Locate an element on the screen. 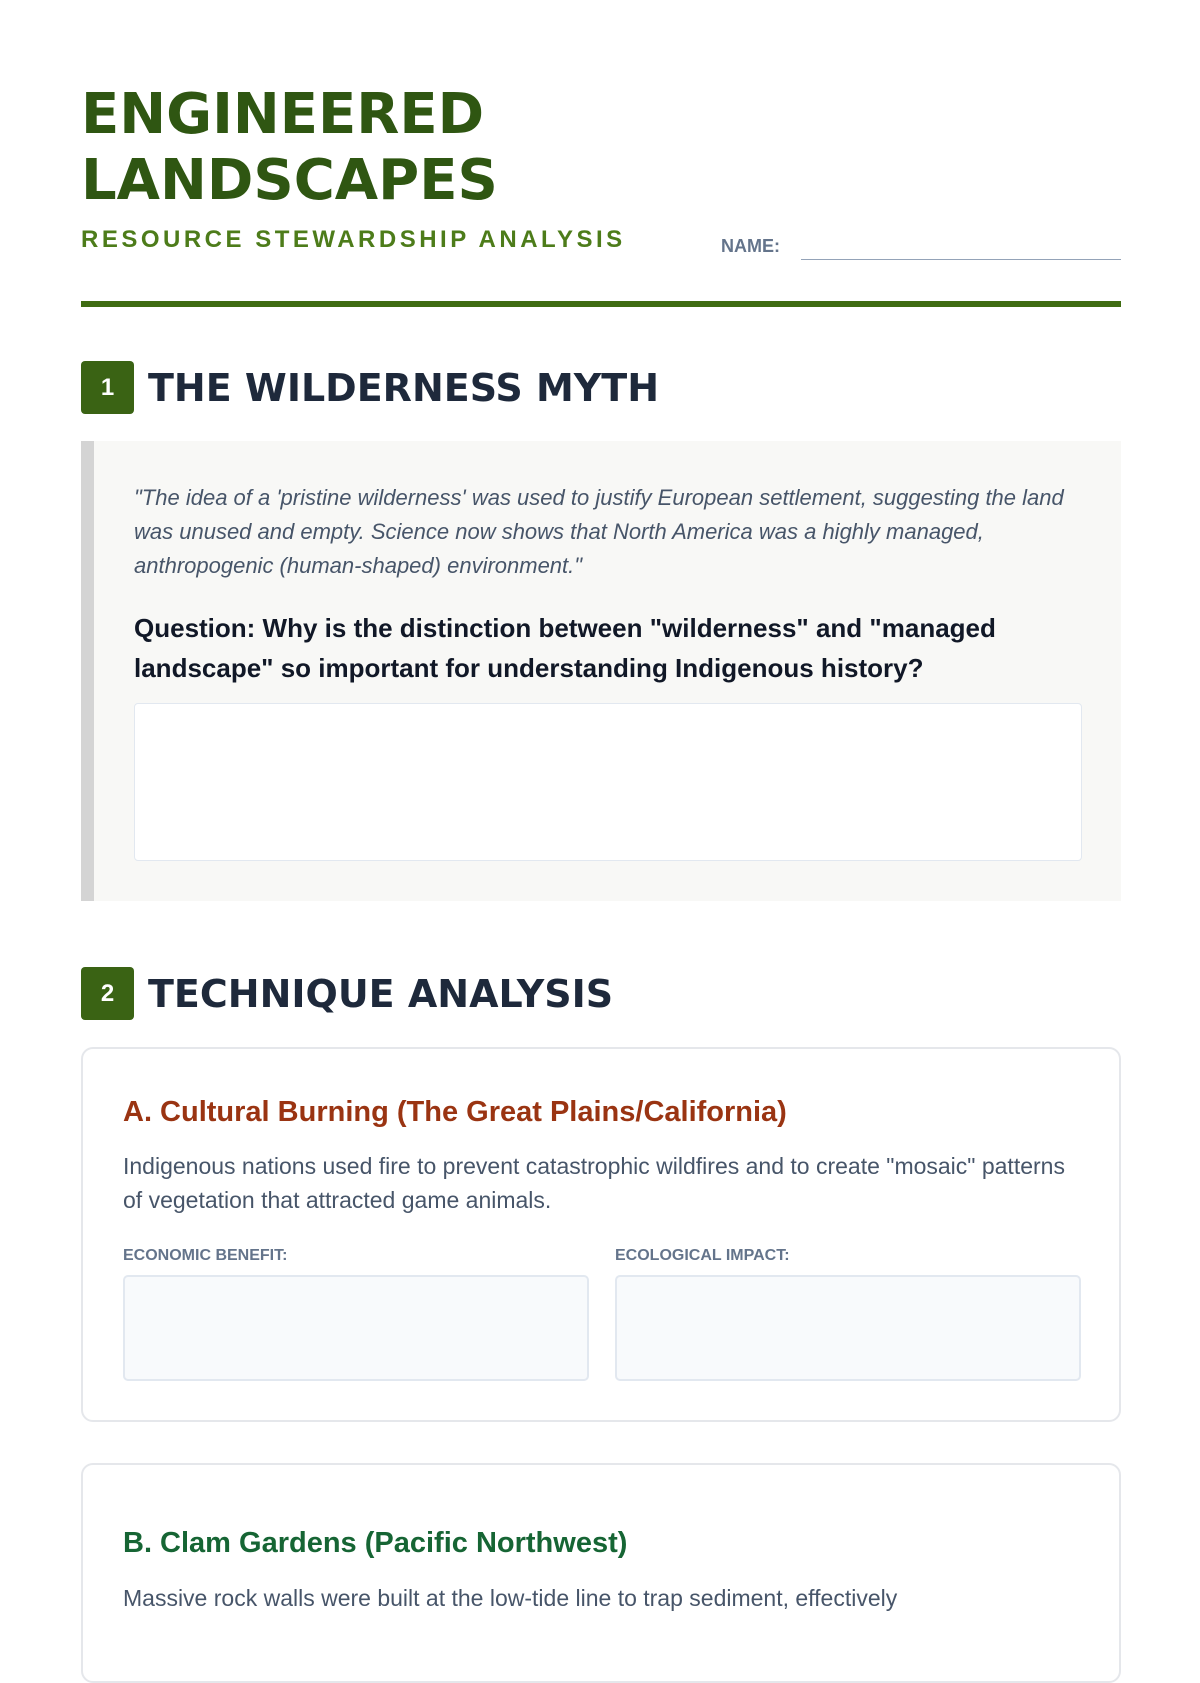 This screenshot has width=1200, height=1683. name-label: NAME: is located at coordinates (750, 246).